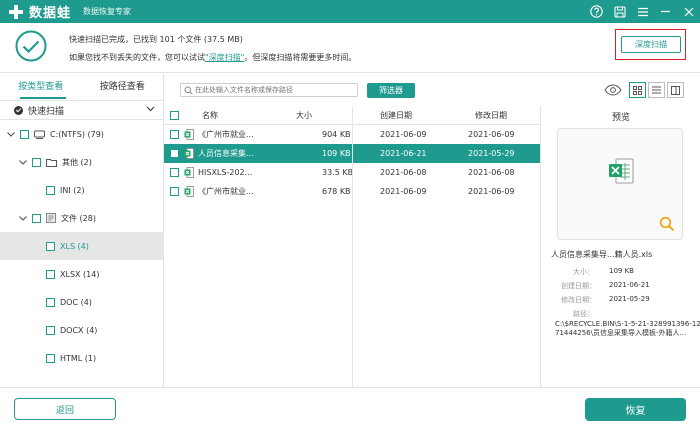 The image size is (700, 436). I want to click on deep-scan-hint: 如果您找不到丢失的文件，您可以试试"深度扫描"。但深度扫描将需要更多时间。, so click(212, 57).